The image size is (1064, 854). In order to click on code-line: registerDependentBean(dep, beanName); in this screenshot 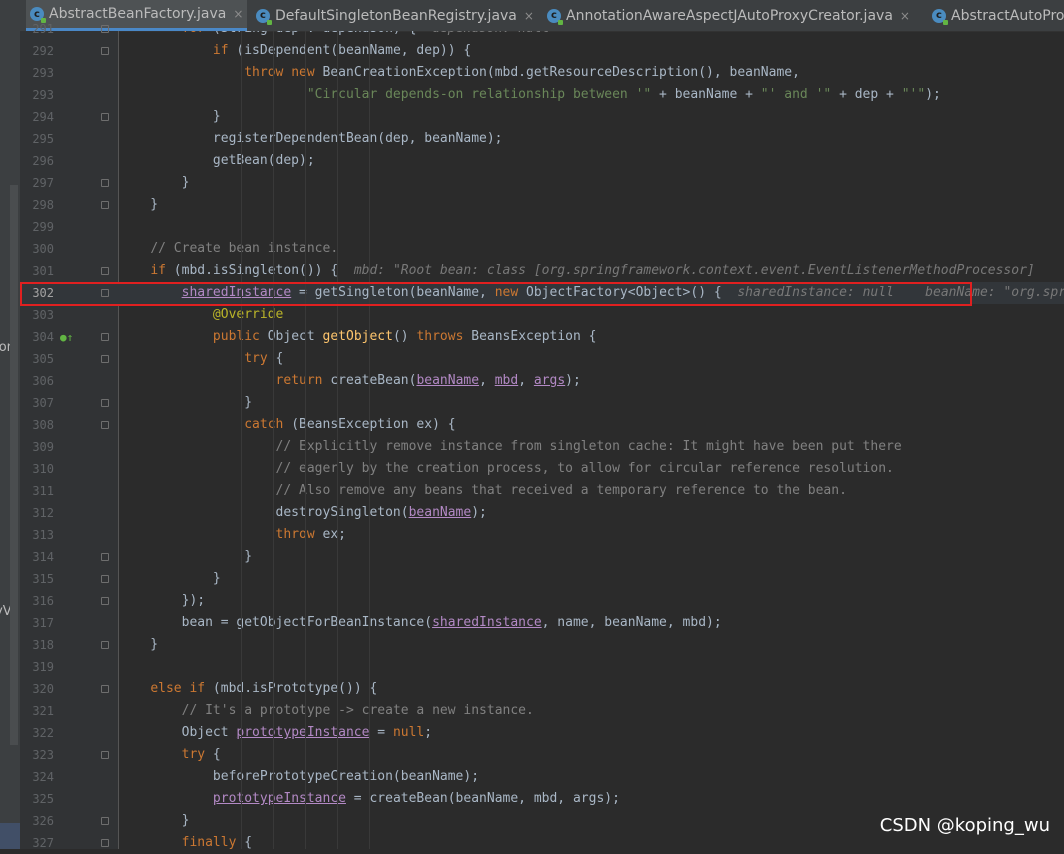, I will do `click(591, 139)`.